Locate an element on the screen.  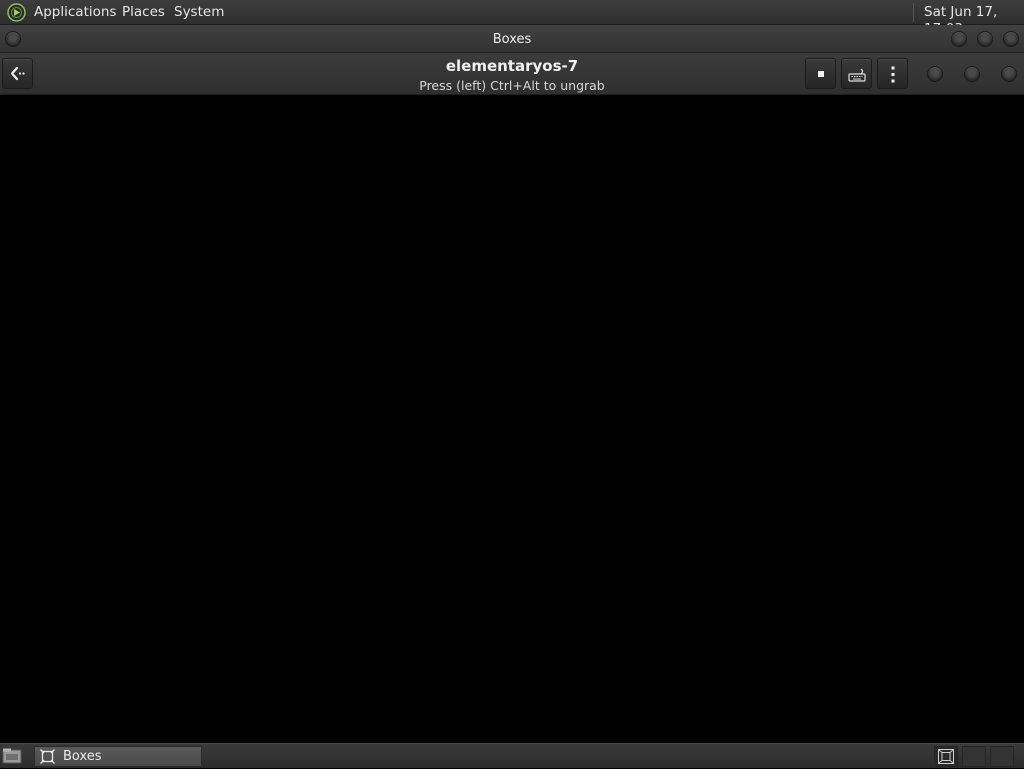
window-title: Boxes is located at coordinates (512, 39).